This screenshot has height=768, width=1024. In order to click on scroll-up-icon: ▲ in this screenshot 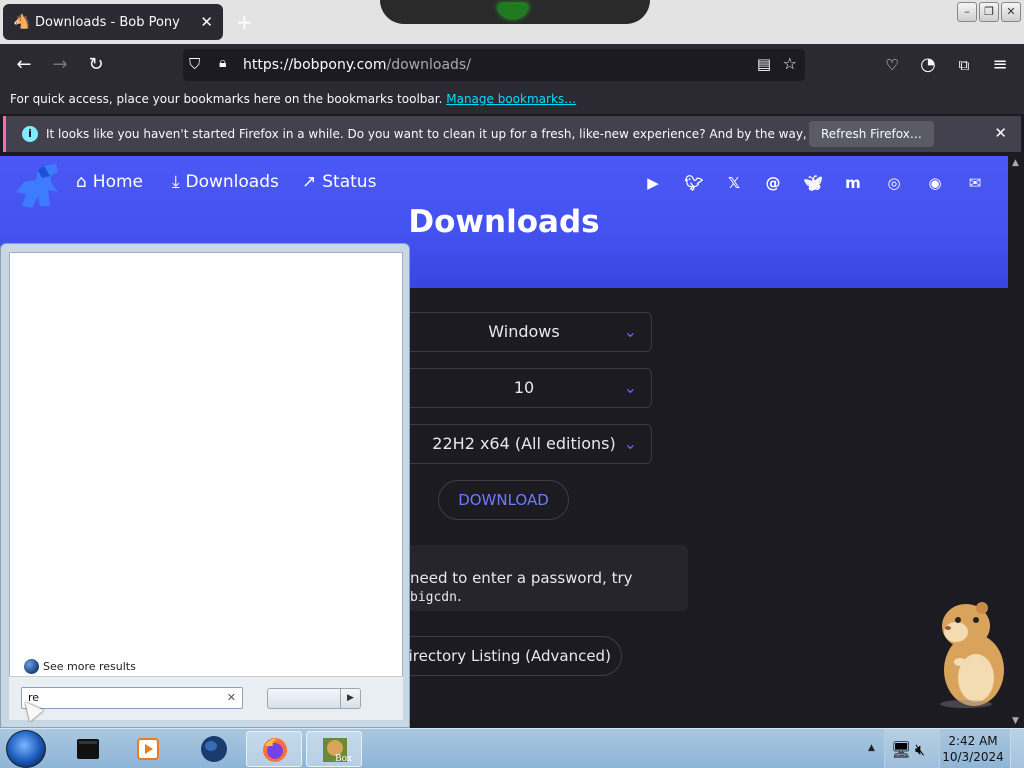, I will do `click(1015, 163)`.